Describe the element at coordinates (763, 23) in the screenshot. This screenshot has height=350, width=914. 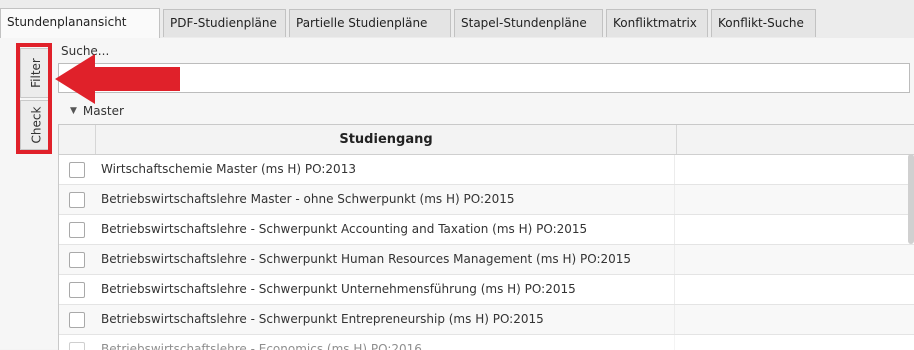
I see `tab-konflikt-suche: Konflikt-Suche` at that location.